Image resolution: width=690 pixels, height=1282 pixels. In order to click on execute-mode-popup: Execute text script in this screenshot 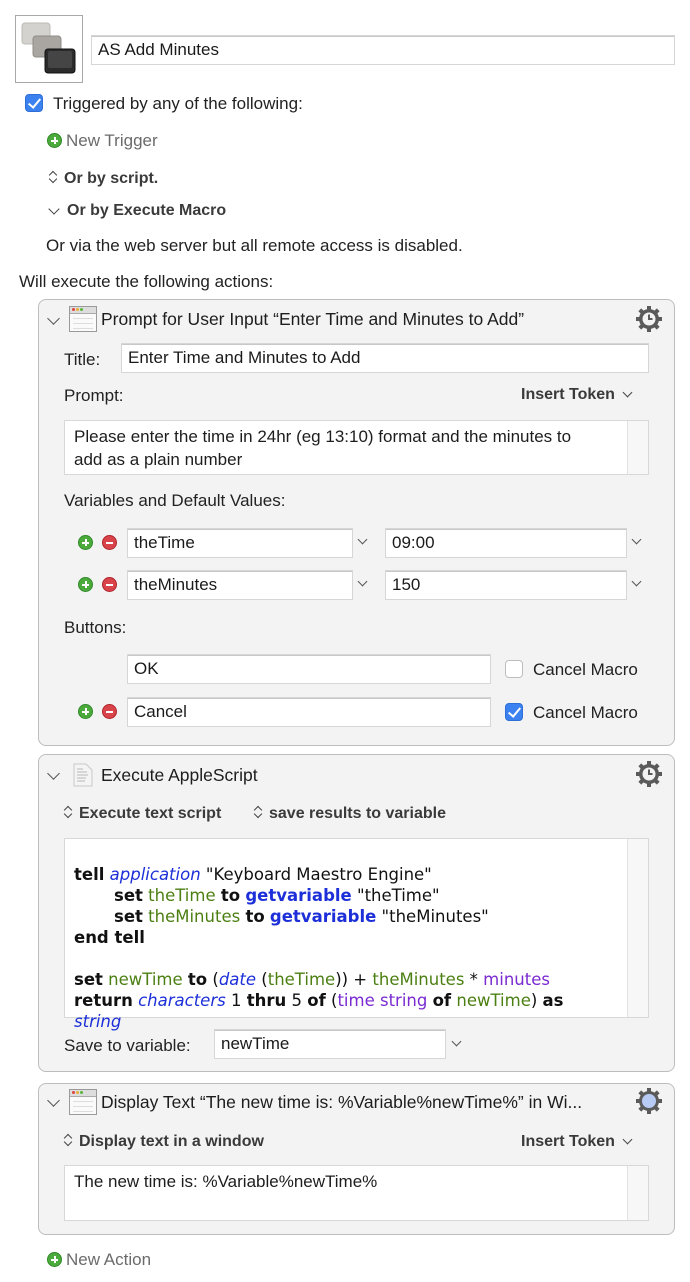, I will do `click(142, 814)`.